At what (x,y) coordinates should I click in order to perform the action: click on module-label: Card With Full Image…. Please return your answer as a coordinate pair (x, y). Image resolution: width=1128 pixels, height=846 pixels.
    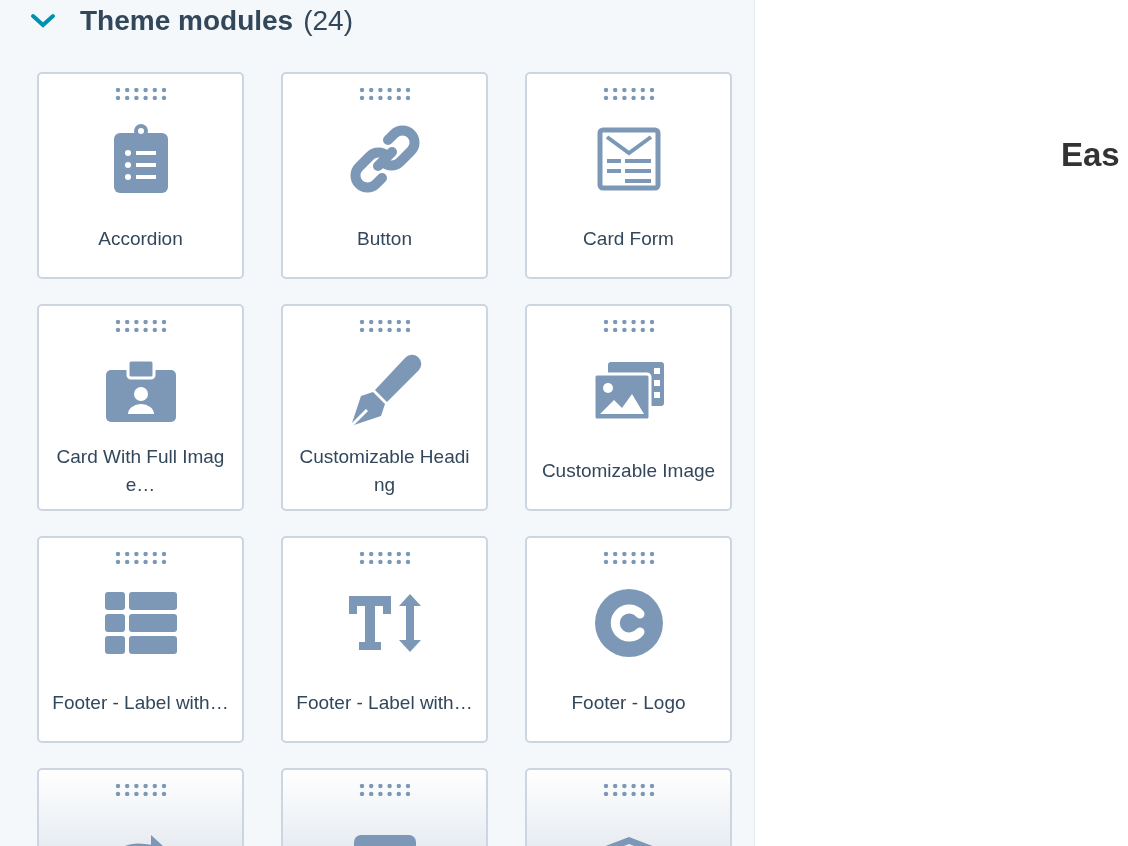
    Looking at the image, I should click on (140, 470).